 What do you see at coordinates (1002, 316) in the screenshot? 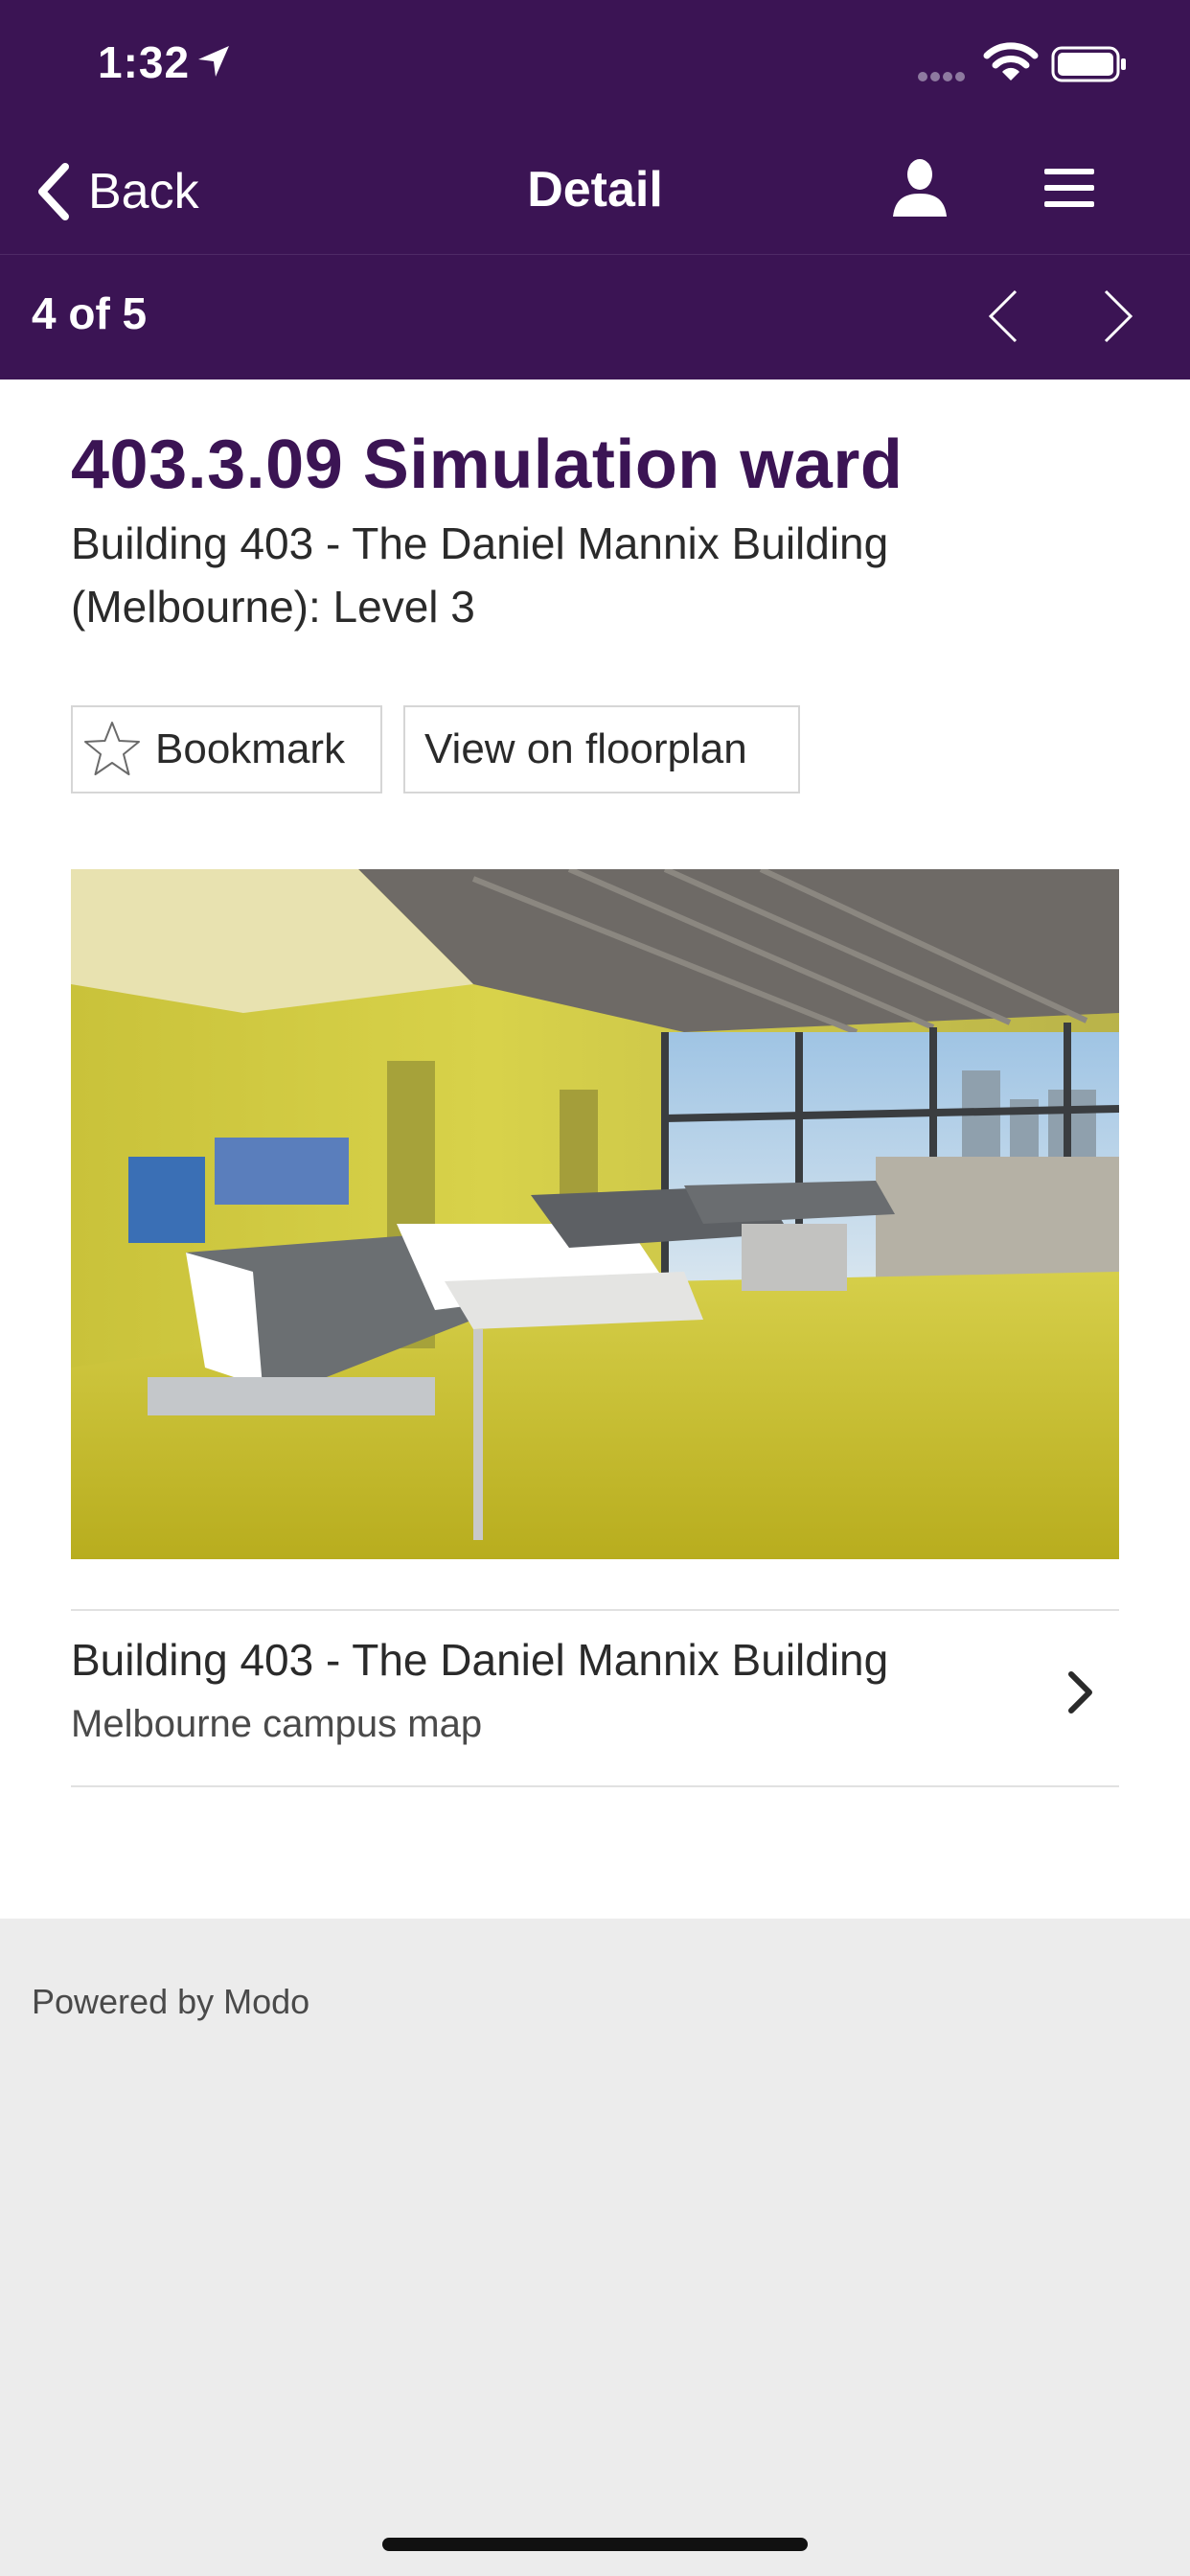
I see `previous-arrow-icon` at bounding box center [1002, 316].